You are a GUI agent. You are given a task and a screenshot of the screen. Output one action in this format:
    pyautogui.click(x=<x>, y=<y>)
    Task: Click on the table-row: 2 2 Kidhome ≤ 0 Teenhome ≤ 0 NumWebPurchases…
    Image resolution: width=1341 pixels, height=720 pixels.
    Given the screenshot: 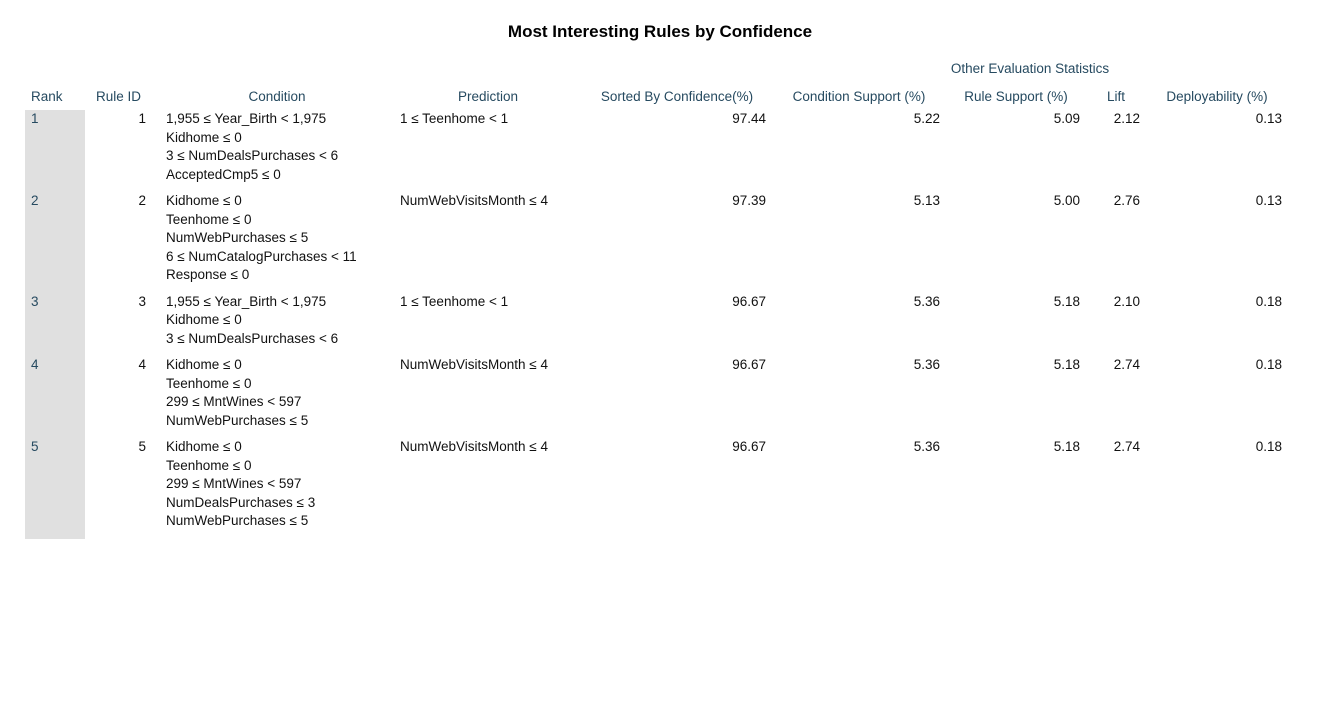 What is the action you would take?
    pyautogui.click(x=656, y=242)
    